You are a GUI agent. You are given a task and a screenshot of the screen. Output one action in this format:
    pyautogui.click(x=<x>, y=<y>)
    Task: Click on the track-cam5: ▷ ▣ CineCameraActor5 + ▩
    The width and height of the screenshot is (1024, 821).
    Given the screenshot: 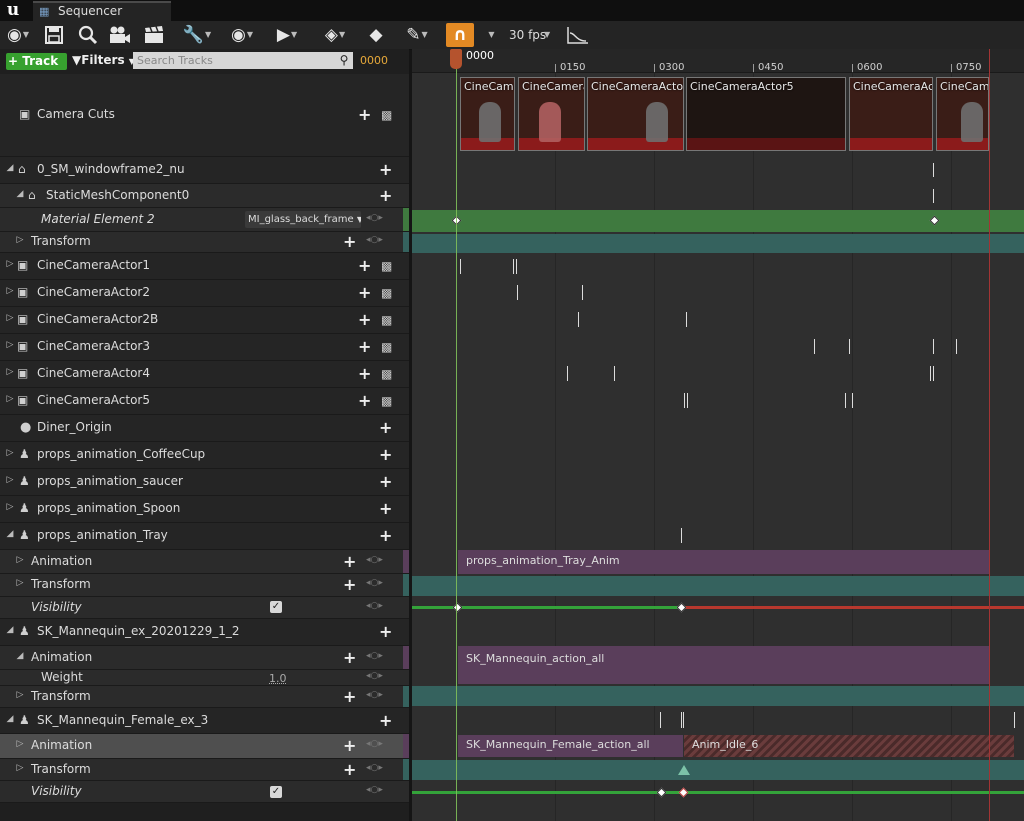 What is the action you would take?
    pyautogui.click(x=204, y=401)
    